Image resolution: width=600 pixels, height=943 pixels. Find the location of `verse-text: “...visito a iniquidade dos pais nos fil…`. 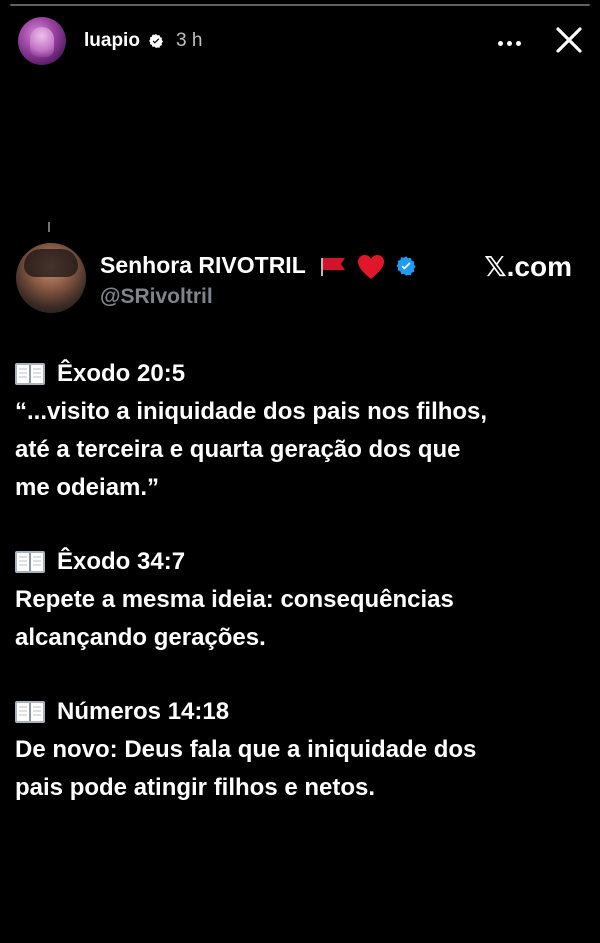

verse-text: “...visito a iniquidade dos pais nos fil… is located at coordinates (251, 449).